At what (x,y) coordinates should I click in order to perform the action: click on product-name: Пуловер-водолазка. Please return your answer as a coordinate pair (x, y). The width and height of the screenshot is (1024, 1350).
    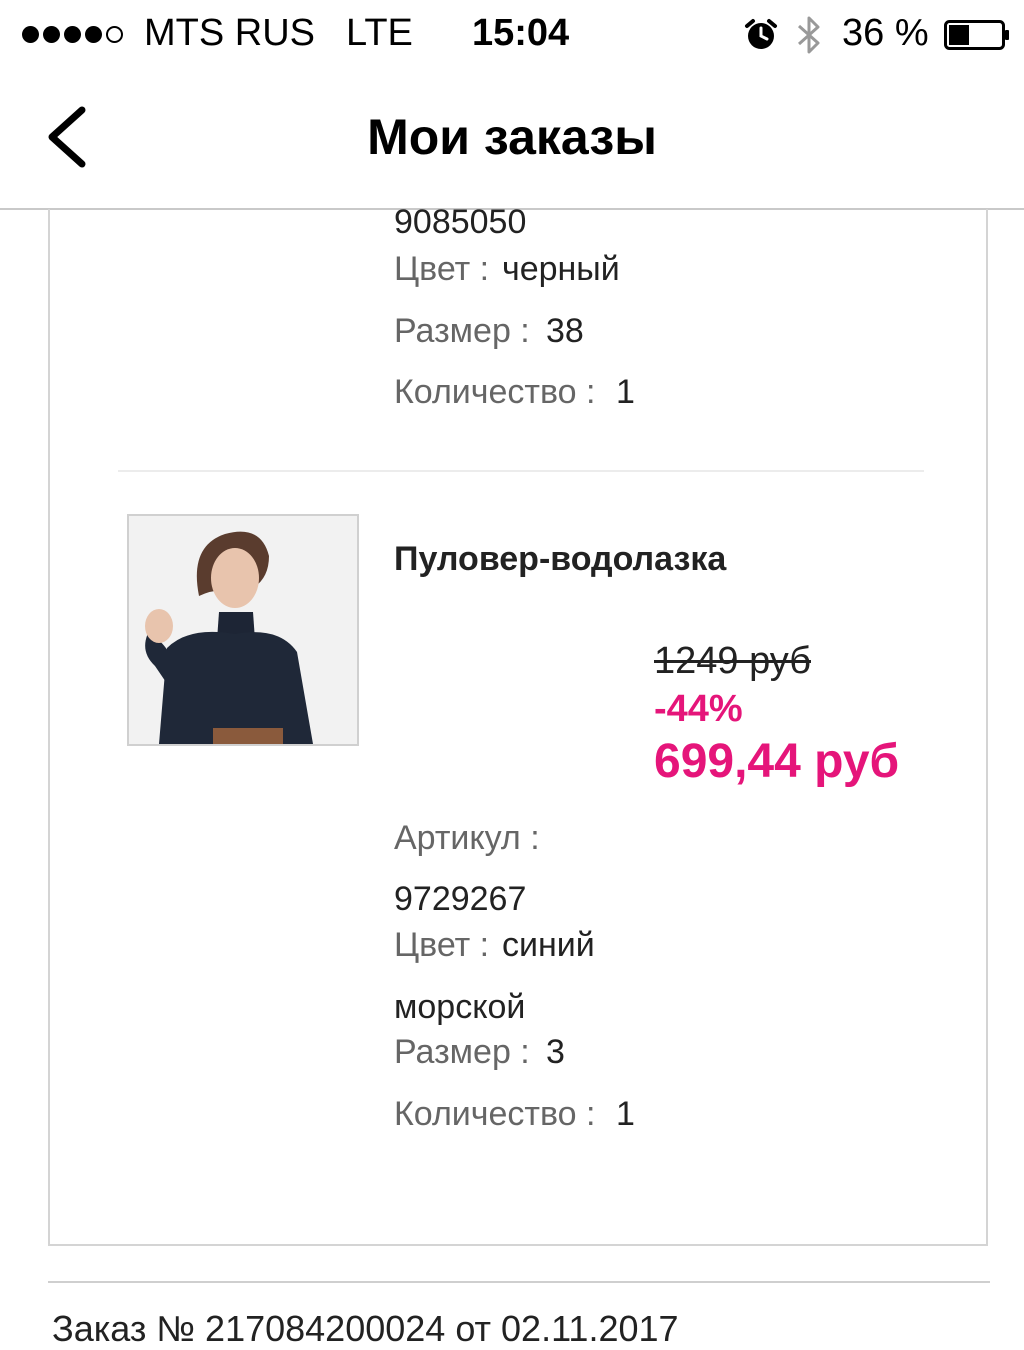
    Looking at the image, I should click on (560, 559).